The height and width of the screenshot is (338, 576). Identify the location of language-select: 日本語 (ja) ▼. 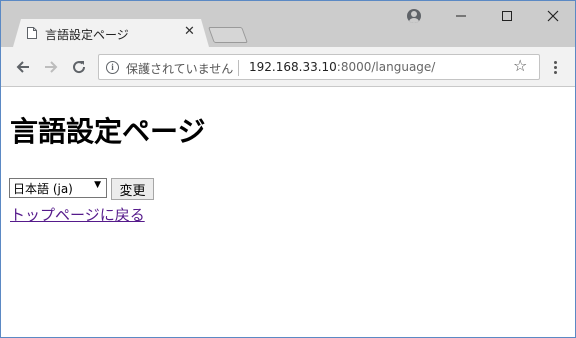
(58, 188).